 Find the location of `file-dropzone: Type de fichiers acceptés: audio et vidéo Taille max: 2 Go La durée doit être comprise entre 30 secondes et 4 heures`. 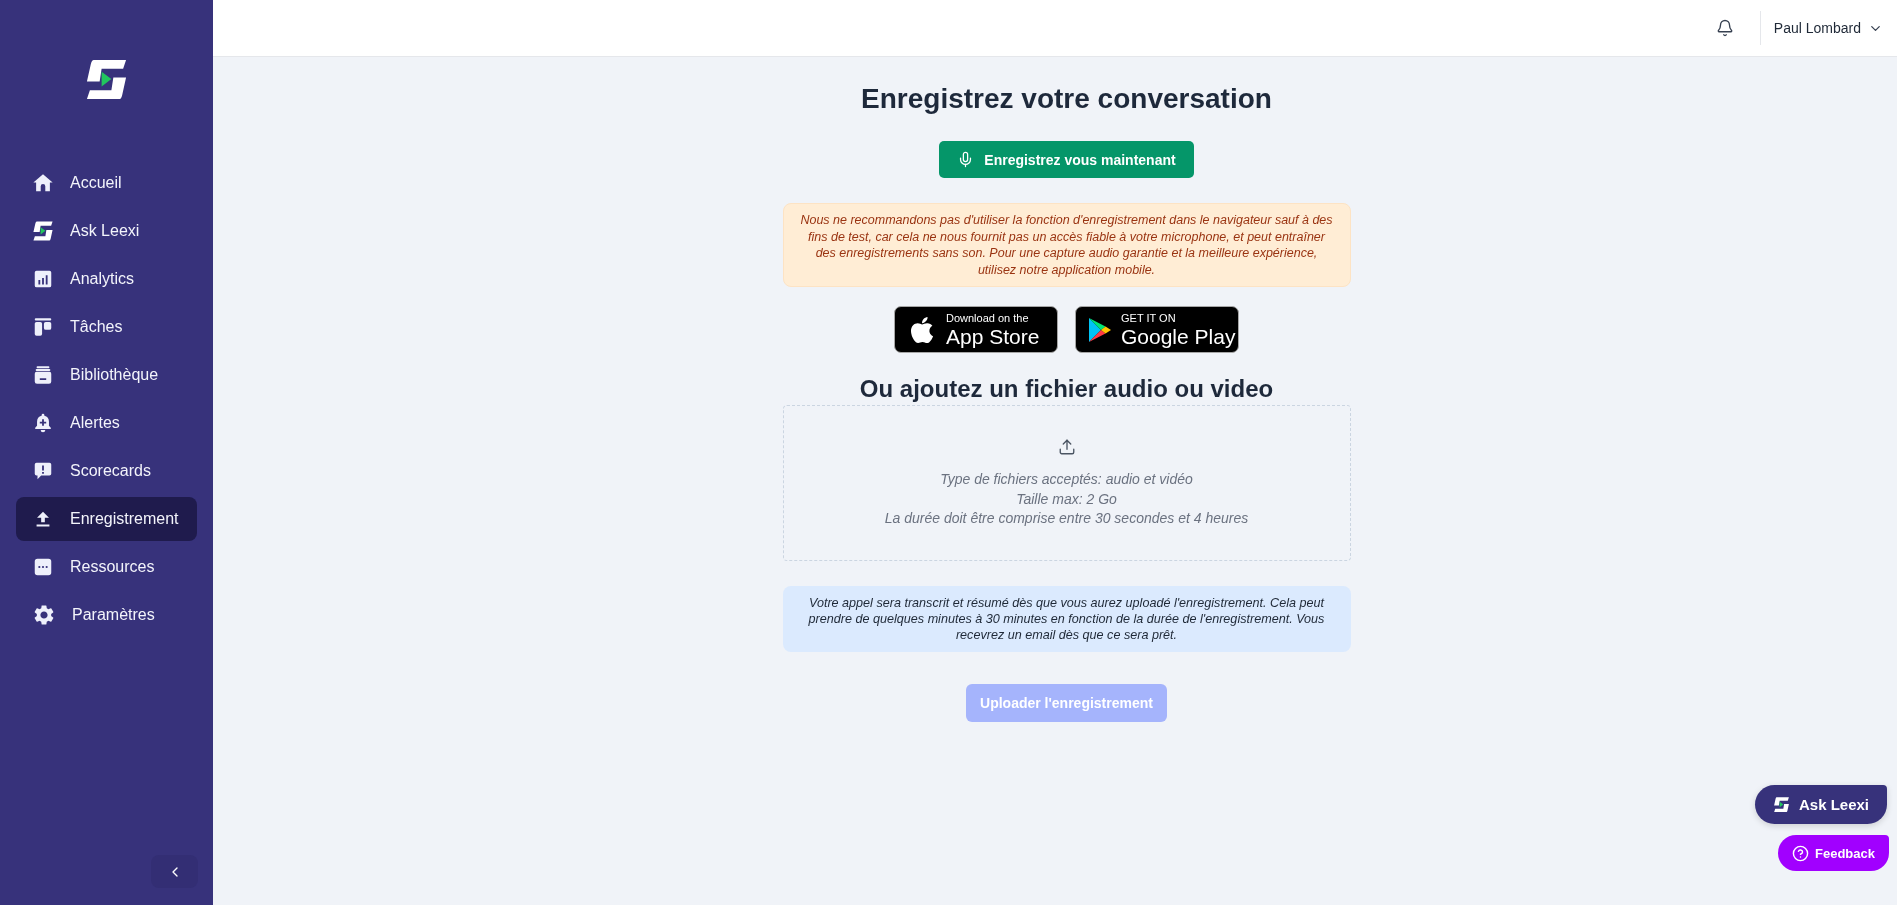

file-dropzone: Type de fichiers acceptés: audio et vidéo Taille max: 2 Go La durée doit être comprise entre 30 secondes et 4 heures is located at coordinates (1066, 483).